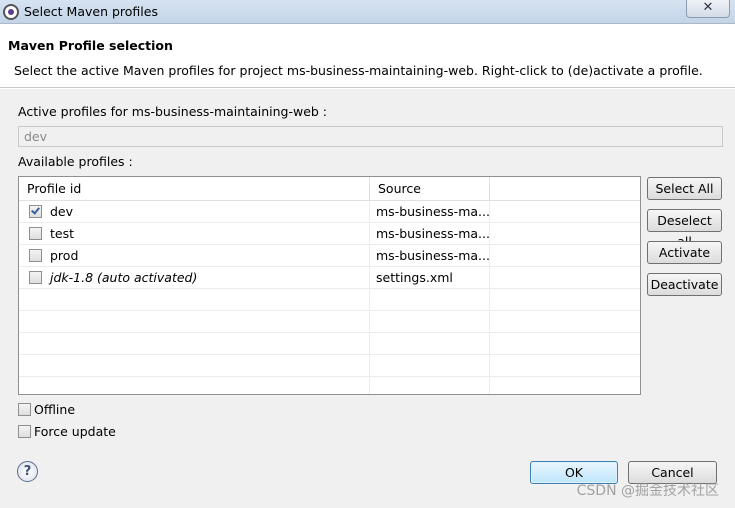  What do you see at coordinates (27, 471) in the screenshot?
I see `help-icon: ?` at bounding box center [27, 471].